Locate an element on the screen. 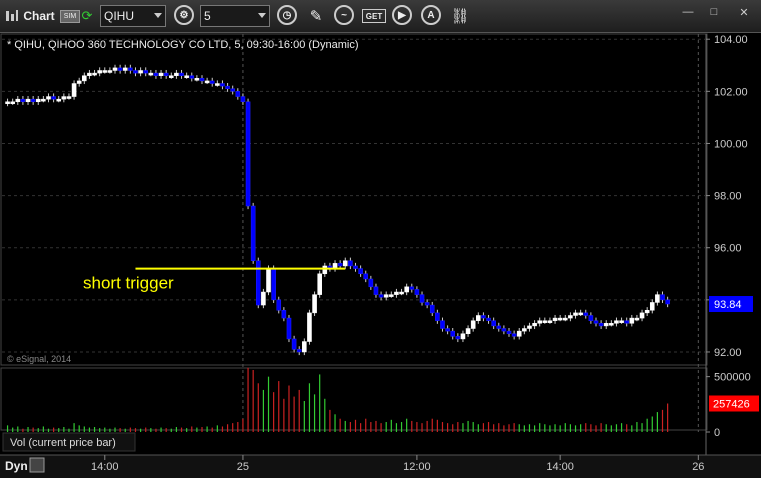  last-price-label: 93.84 is located at coordinates (728, 305).